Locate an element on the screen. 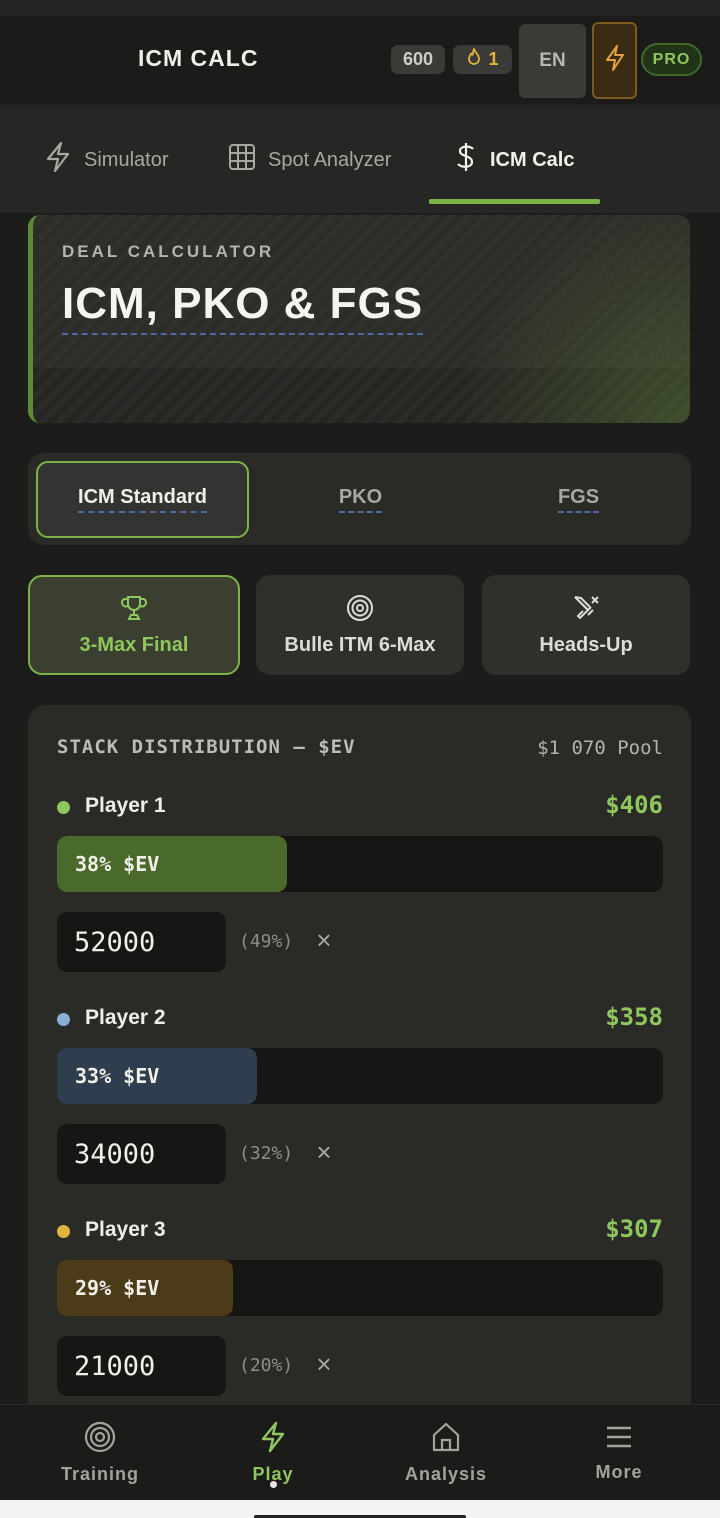 This screenshot has width=720, height=1518. close-icon: × is located at coordinates (324, 1364).